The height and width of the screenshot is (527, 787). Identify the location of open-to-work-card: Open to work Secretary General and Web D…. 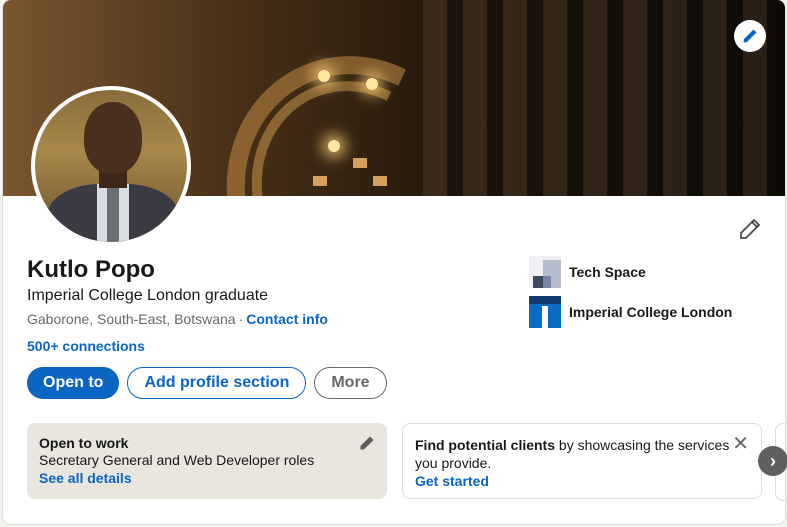
(207, 461).